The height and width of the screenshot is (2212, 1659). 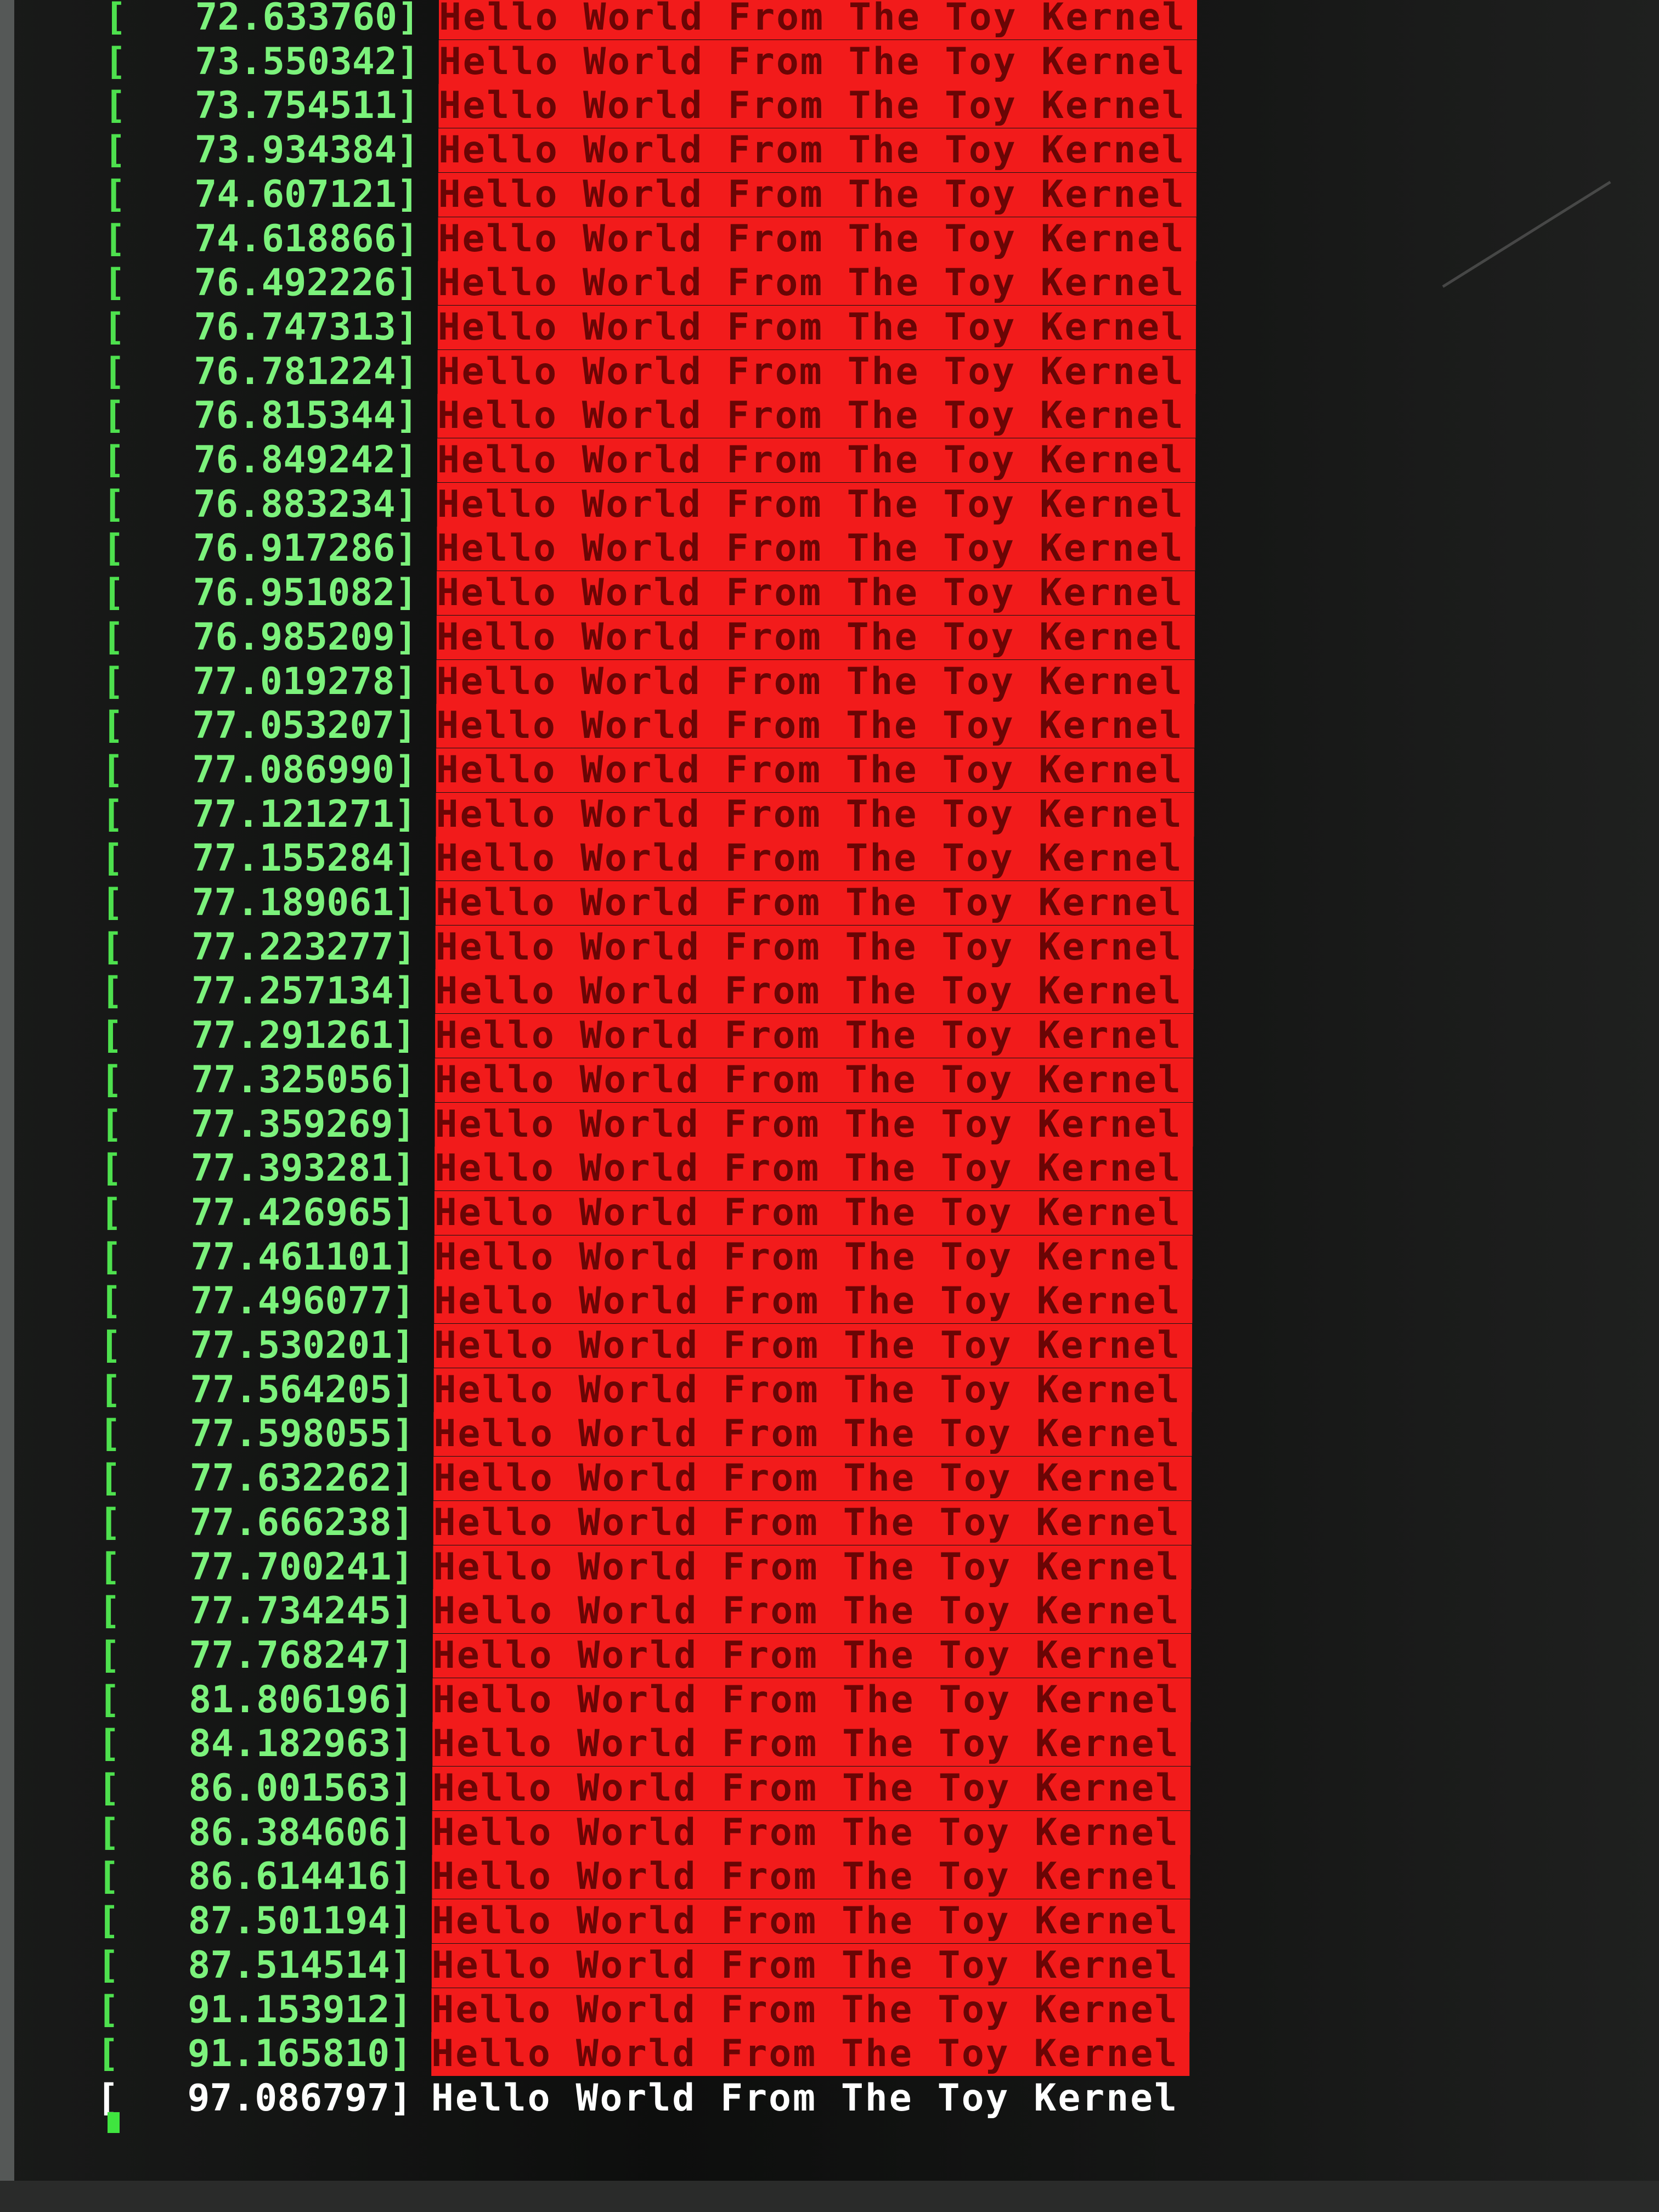 I want to click on log-timestamp: 76.781224], so click(x=307, y=371).